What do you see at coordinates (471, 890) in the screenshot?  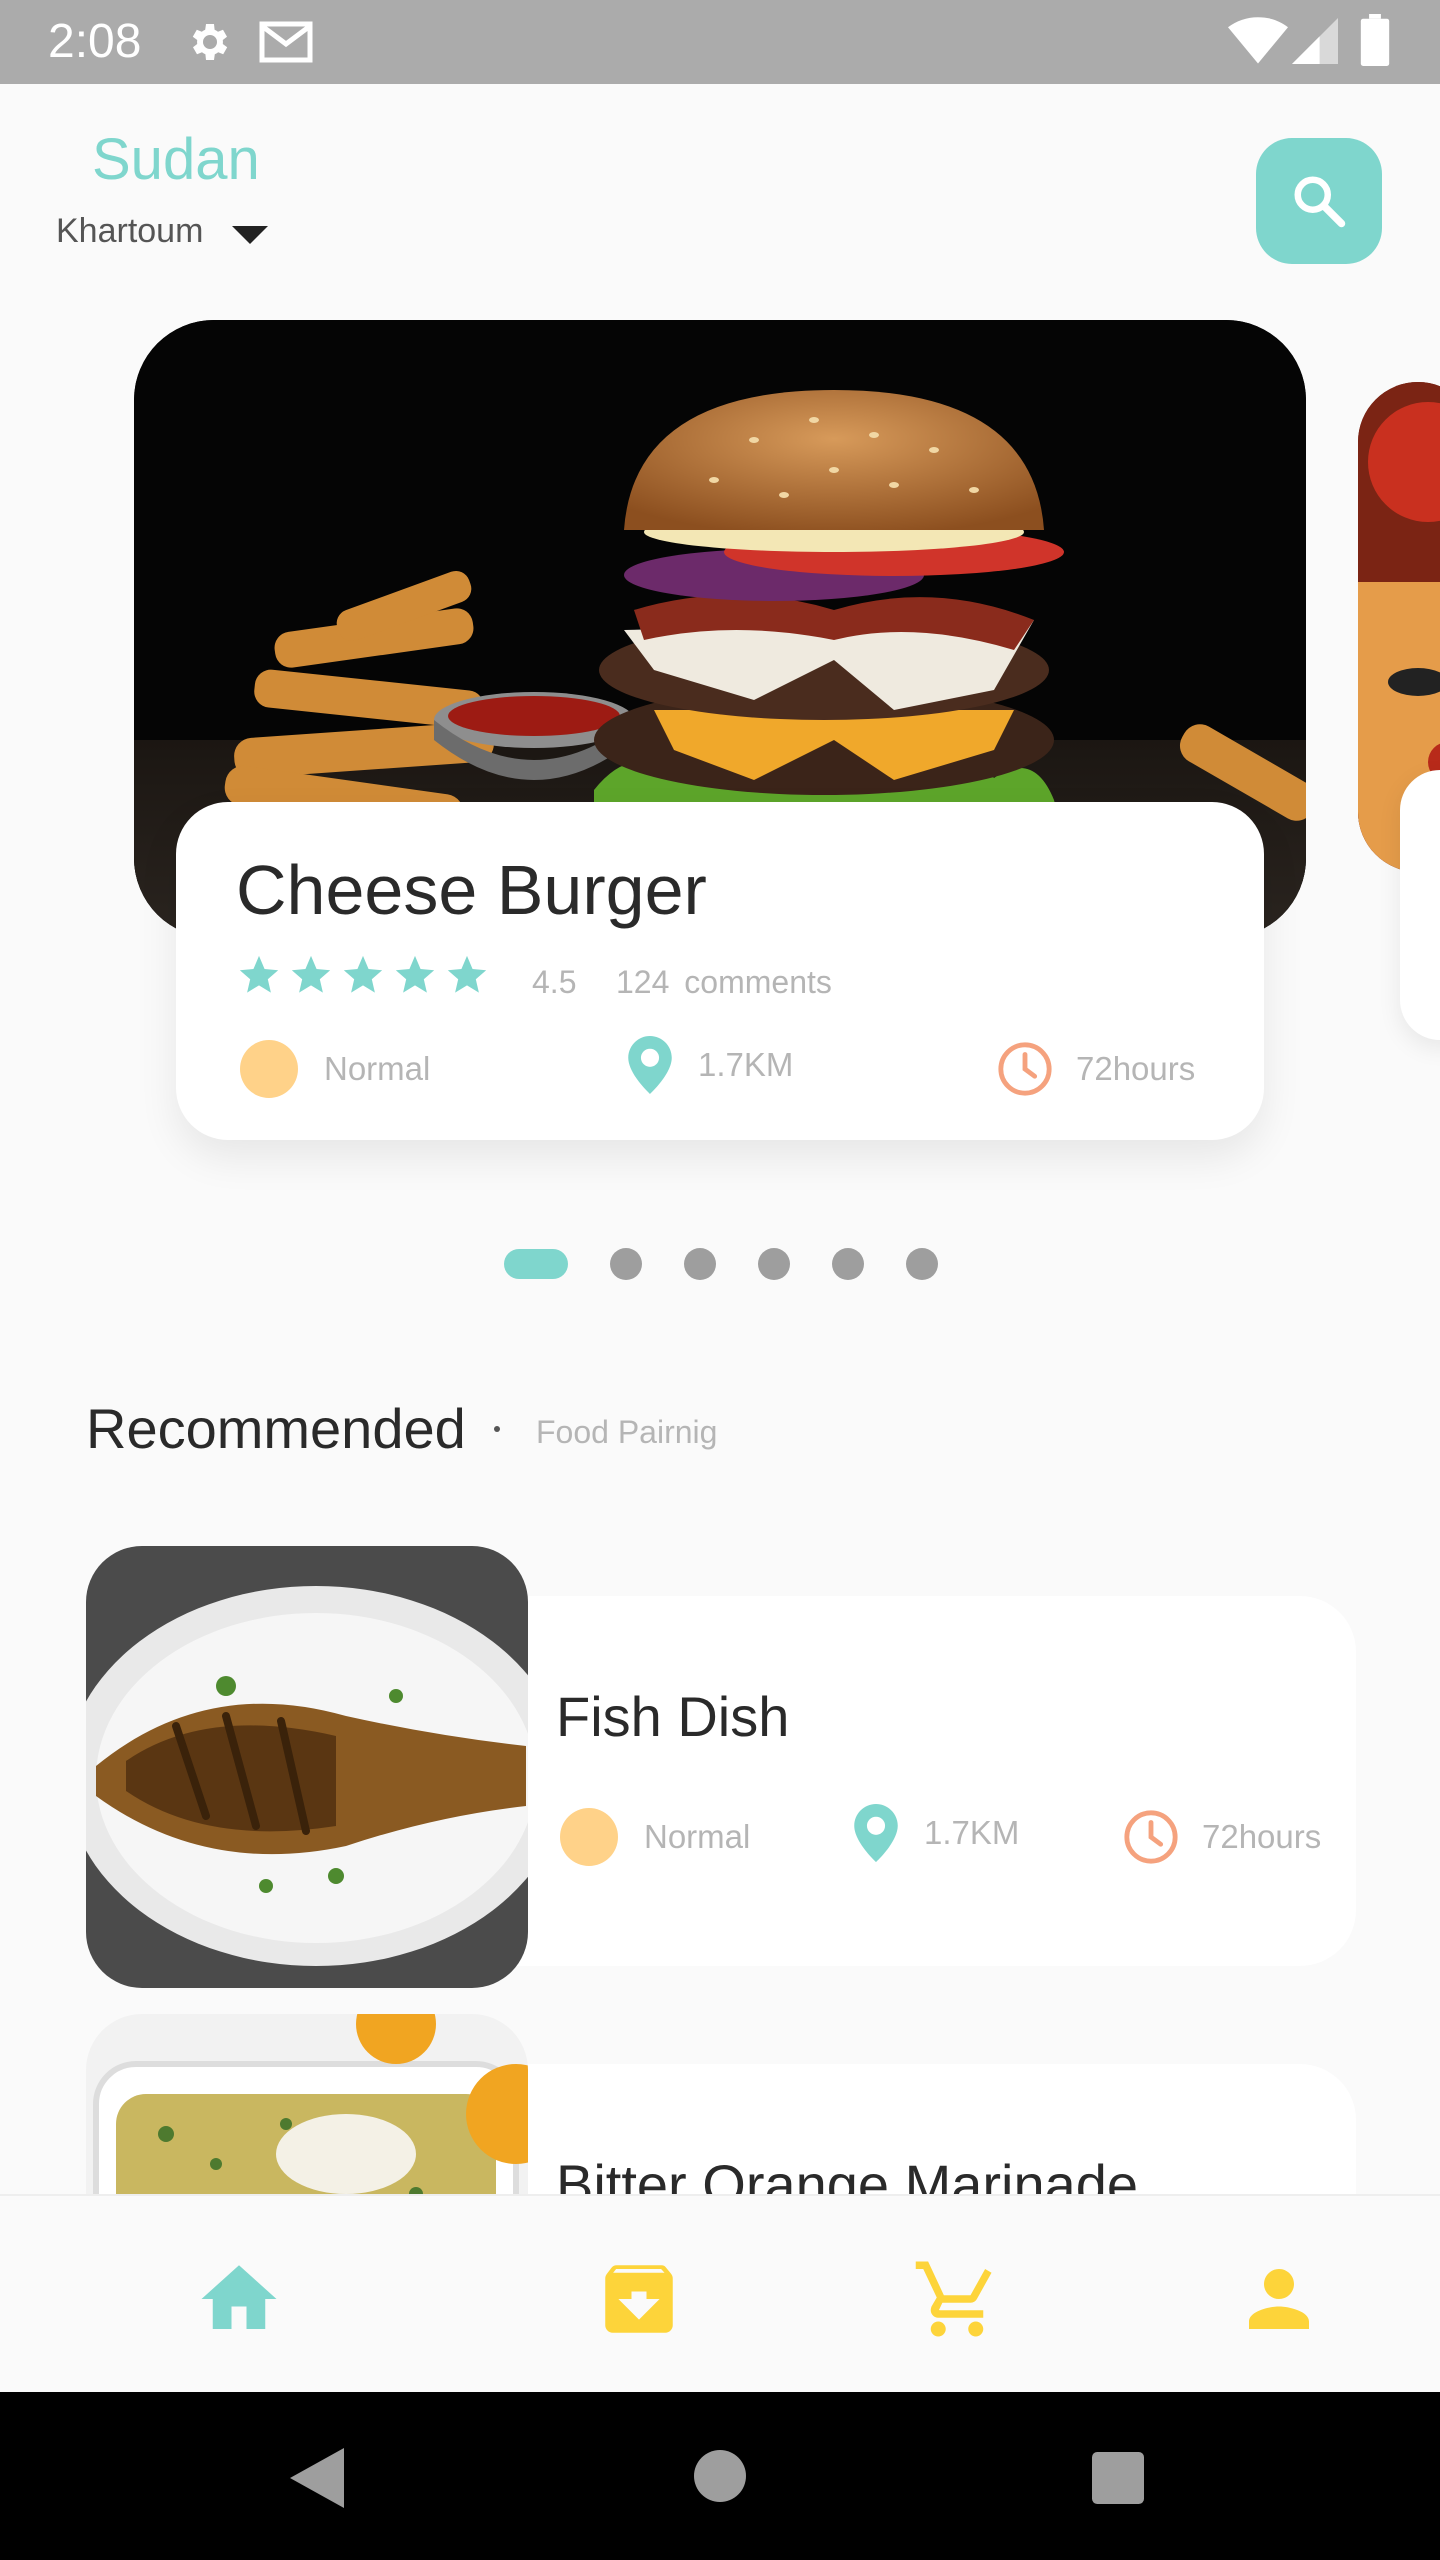 I see `featured-food-title: Cheese Burger` at bounding box center [471, 890].